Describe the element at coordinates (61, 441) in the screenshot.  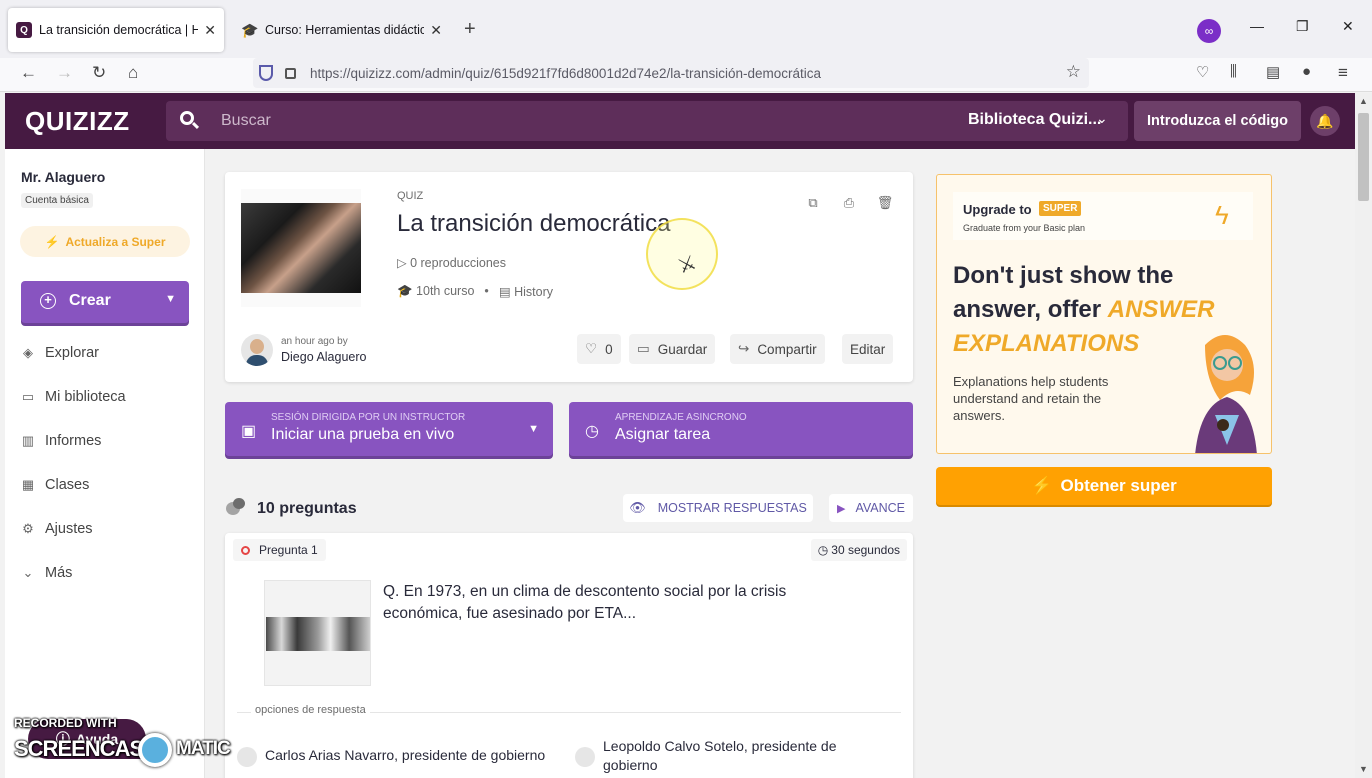
I see `sidebar-item-informes: ▥ Informes` at that location.